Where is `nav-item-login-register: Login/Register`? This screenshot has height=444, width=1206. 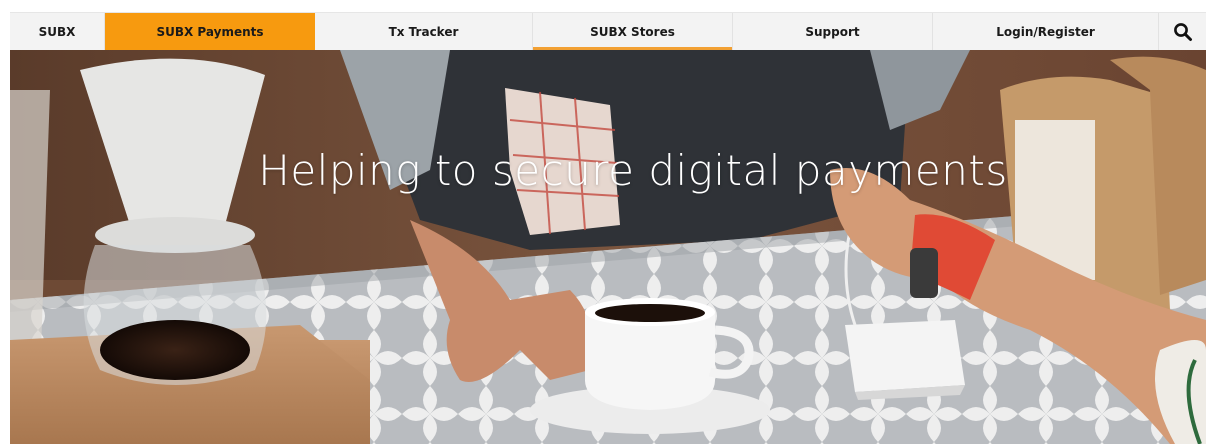
nav-item-login-register: Login/Register is located at coordinates (1046, 31).